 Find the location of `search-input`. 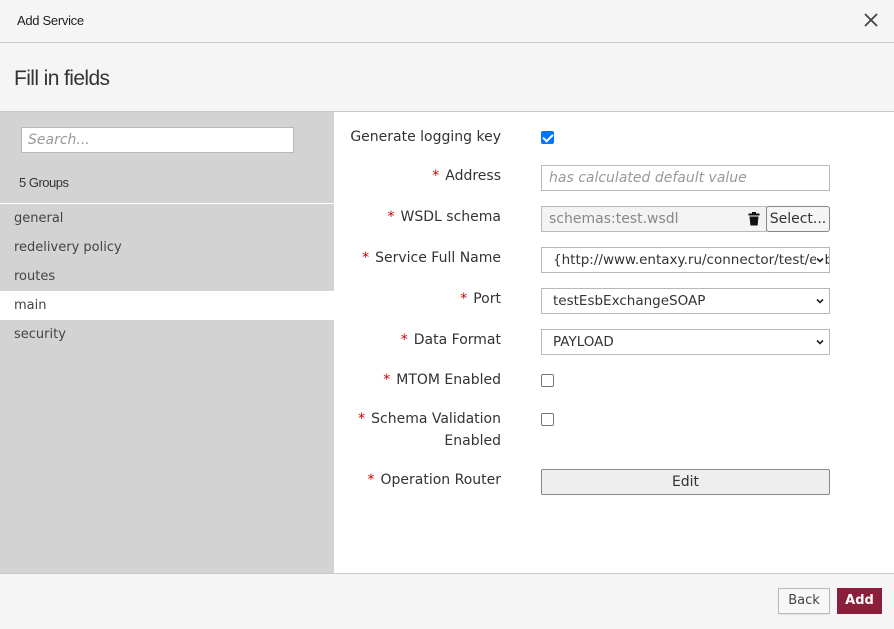

search-input is located at coordinates (157, 140).